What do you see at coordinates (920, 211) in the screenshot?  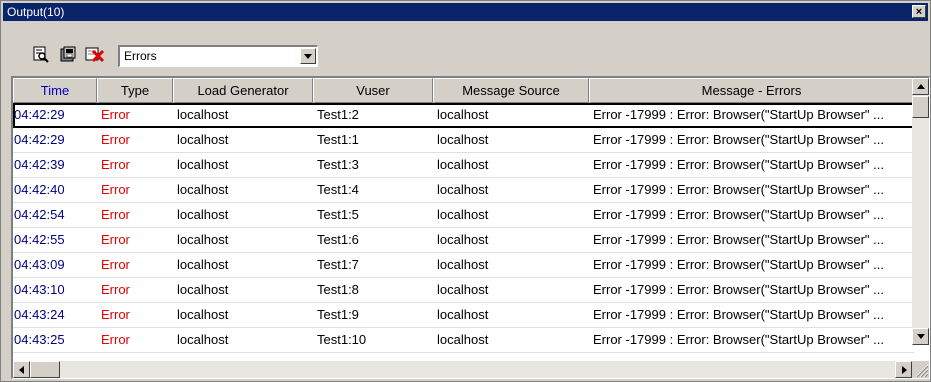 I see `vertical-scrollbar` at bounding box center [920, 211].